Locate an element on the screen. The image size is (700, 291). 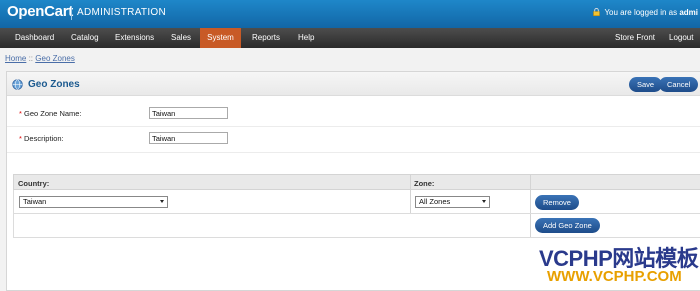
menu-item-system: System is located at coordinates (220, 38).